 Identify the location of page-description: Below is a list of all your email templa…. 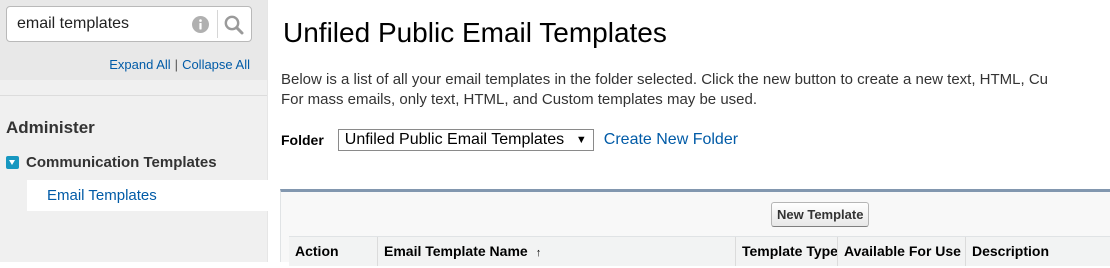
(664, 90).